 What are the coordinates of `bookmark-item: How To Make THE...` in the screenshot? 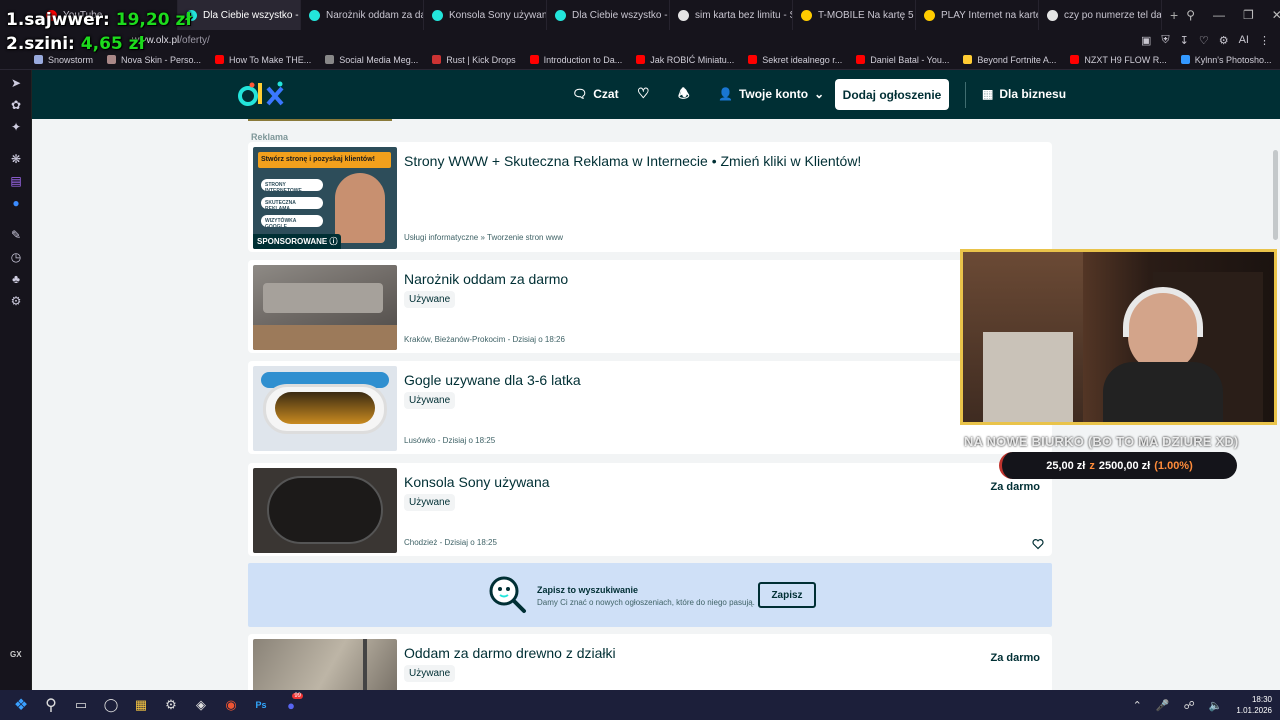 It's located at (263, 60).